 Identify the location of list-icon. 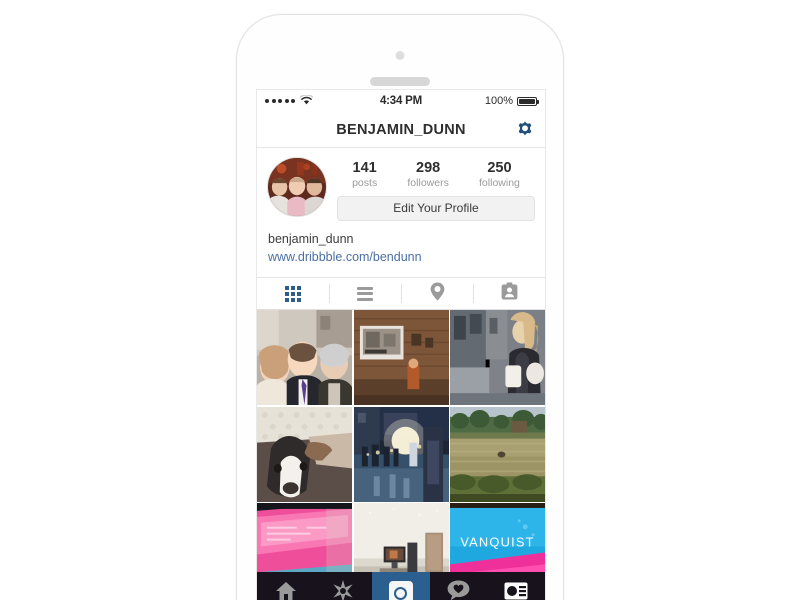
(365, 293).